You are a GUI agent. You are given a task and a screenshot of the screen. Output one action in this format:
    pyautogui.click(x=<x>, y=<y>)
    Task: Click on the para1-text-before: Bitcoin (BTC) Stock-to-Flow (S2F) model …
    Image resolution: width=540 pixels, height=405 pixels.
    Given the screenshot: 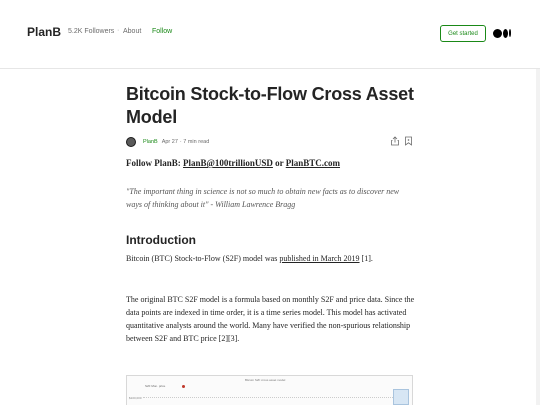 What is the action you would take?
    pyautogui.click(x=203, y=258)
    